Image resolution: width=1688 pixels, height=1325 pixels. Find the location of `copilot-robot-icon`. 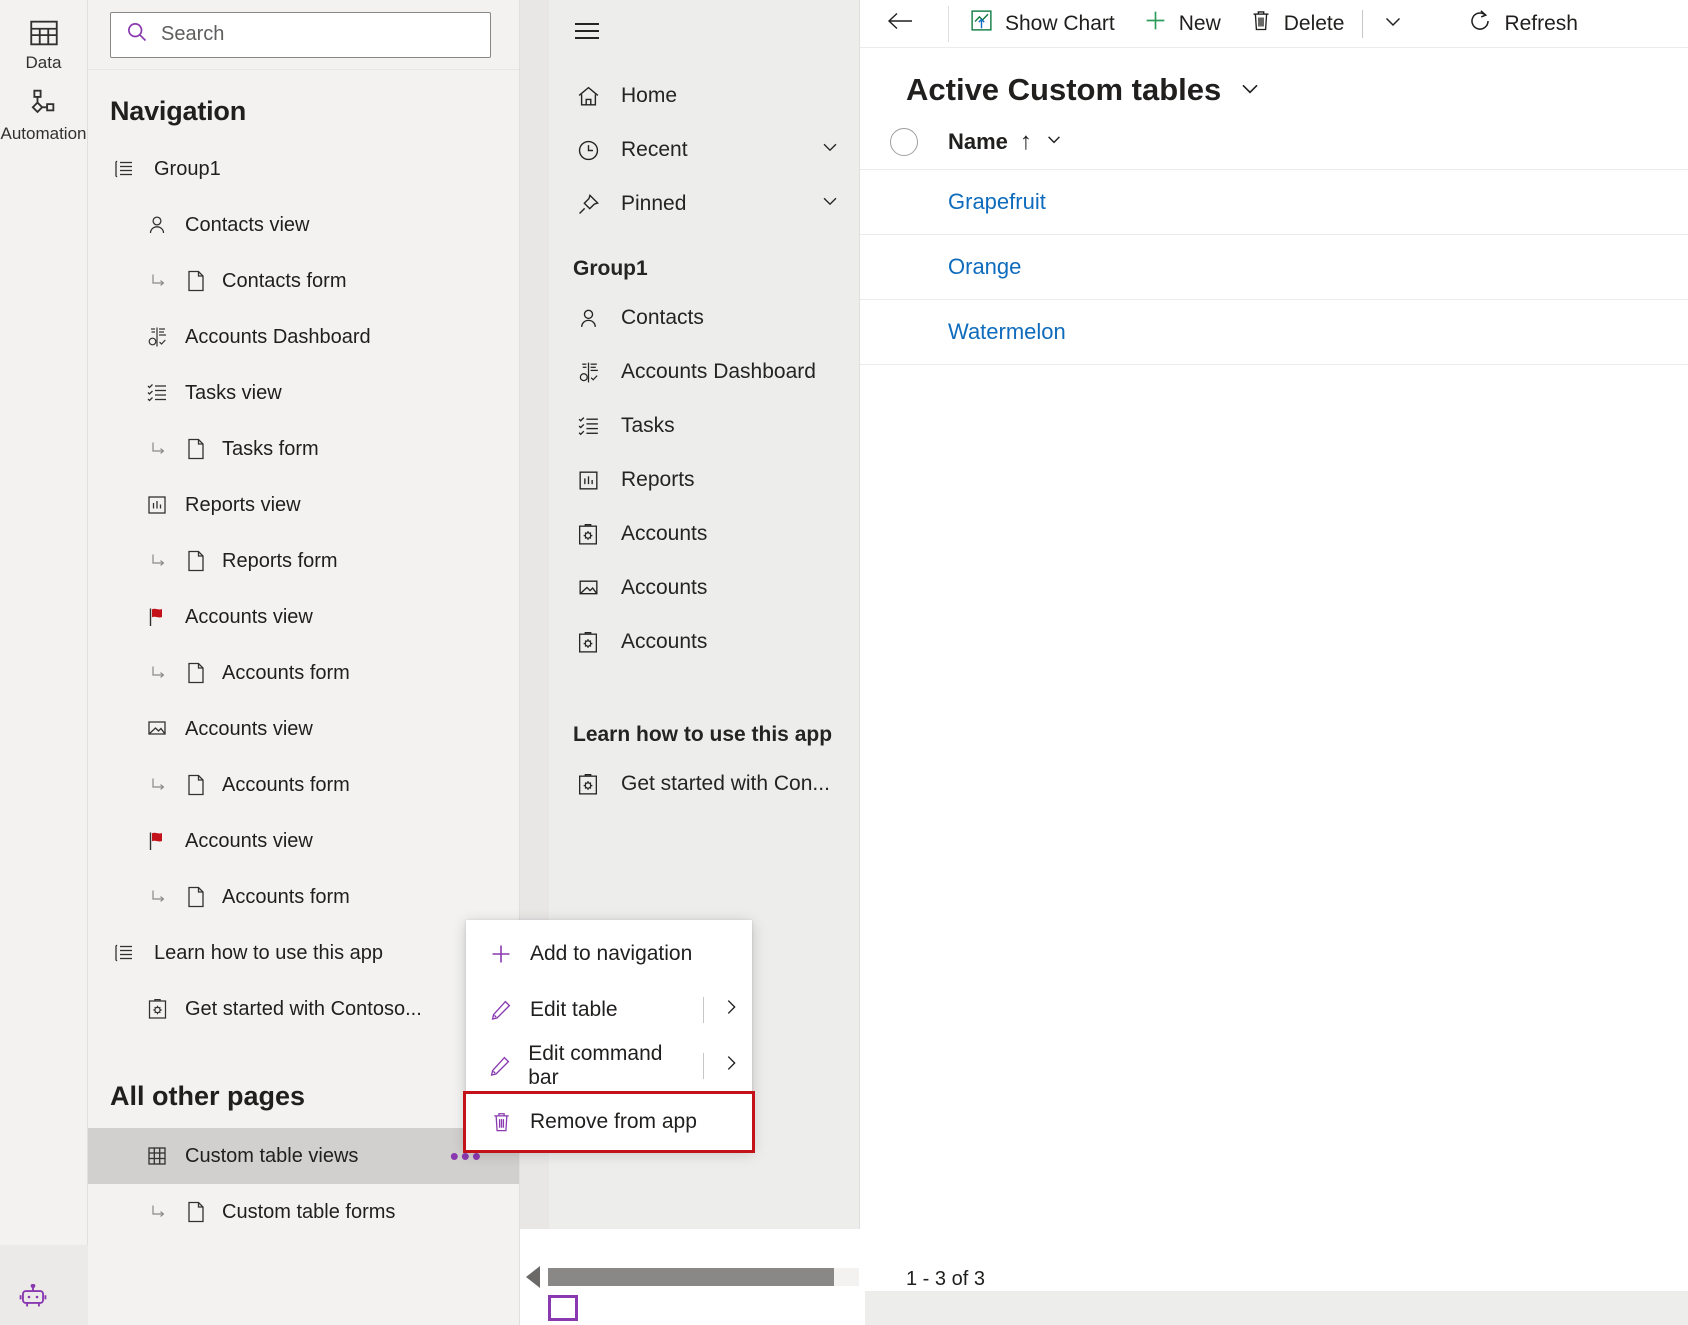

copilot-robot-icon is located at coordinates (33, 1299).